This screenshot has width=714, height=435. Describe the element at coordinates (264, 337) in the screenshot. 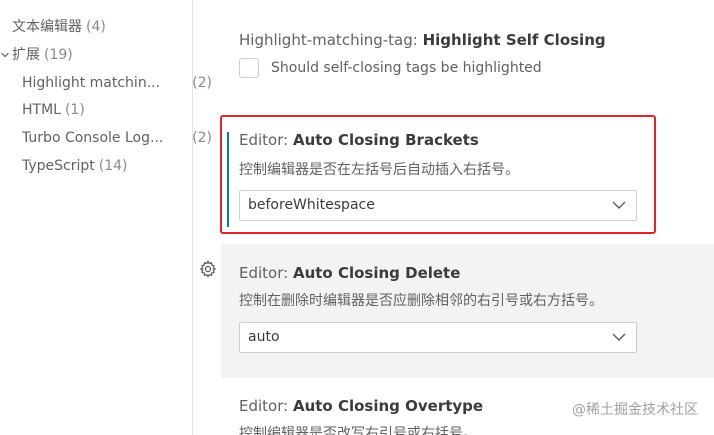

I see `select-value: auto` at that location.